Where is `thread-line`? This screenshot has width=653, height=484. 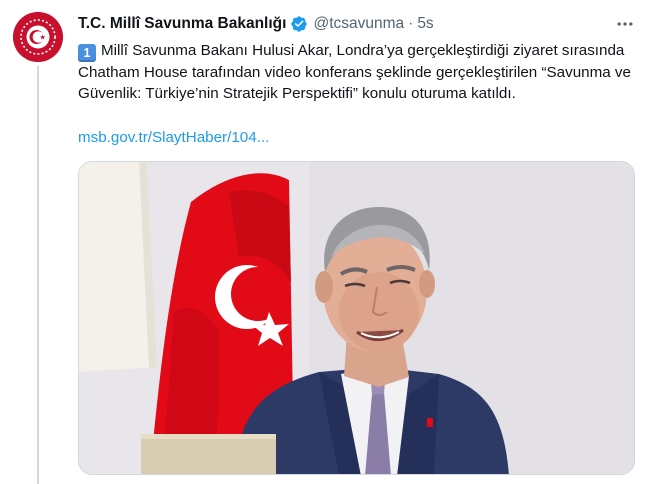
thread-line is located at coordinates (38, 275).